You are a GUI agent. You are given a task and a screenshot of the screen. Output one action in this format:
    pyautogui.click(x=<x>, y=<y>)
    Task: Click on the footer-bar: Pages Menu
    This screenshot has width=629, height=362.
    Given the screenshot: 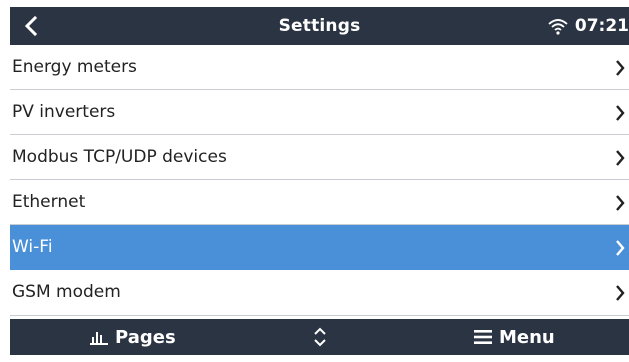 What is the action you would take?
    pyautogui.click(x=319, y=337)
    